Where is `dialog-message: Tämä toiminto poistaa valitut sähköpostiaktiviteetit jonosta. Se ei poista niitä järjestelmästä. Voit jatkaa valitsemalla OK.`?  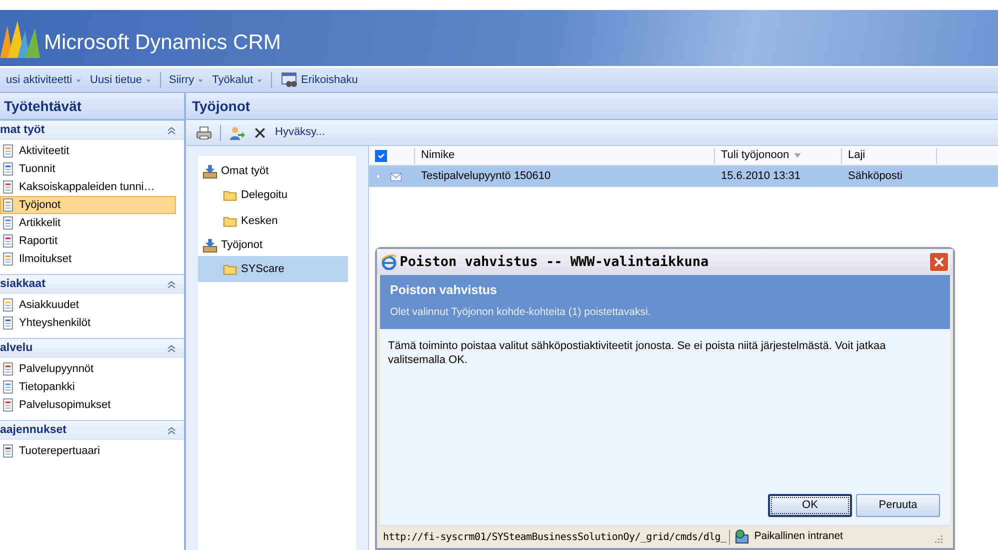 dialog-message: Tämä toiminto poistaa valitut sähköpostiaktiviteetit jonosta. Se ei poista niitä järjestelmästä. Voit jatkaa valitsemalla OK. is located at coordinates (637, 353).